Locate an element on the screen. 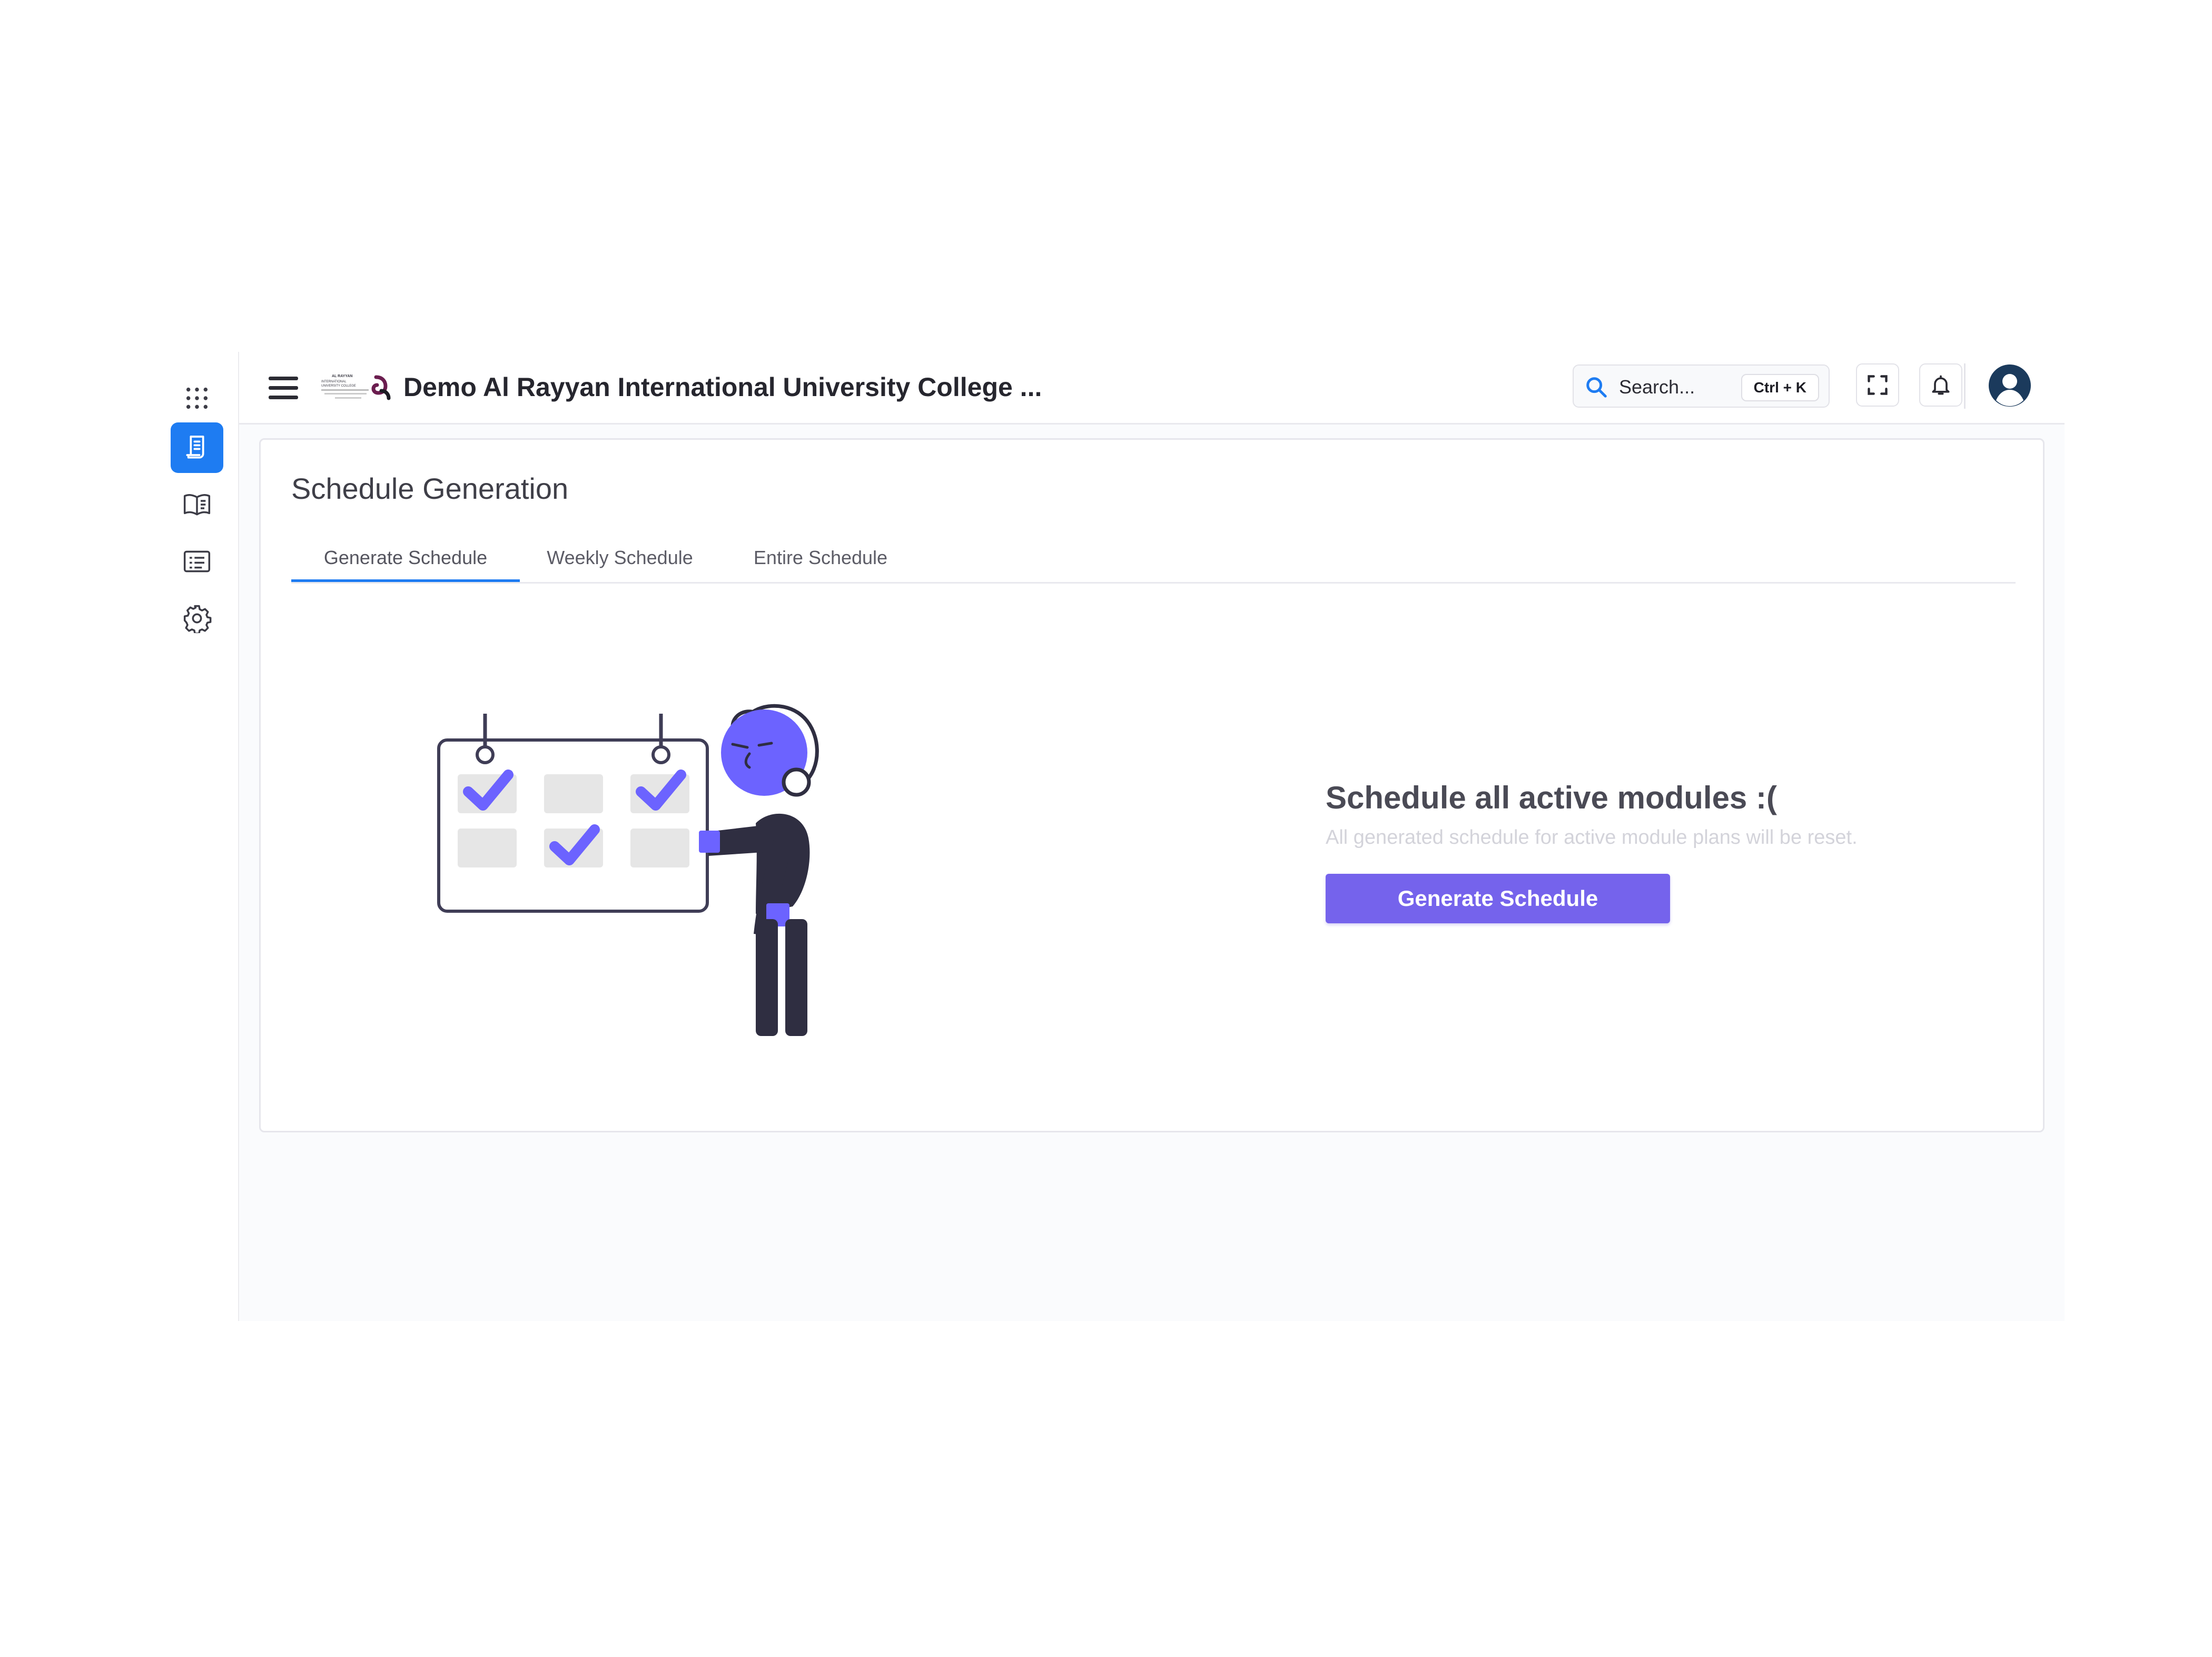  tab-weekly-schedule: Weekly Schedule is located at coordinates (620, 563).